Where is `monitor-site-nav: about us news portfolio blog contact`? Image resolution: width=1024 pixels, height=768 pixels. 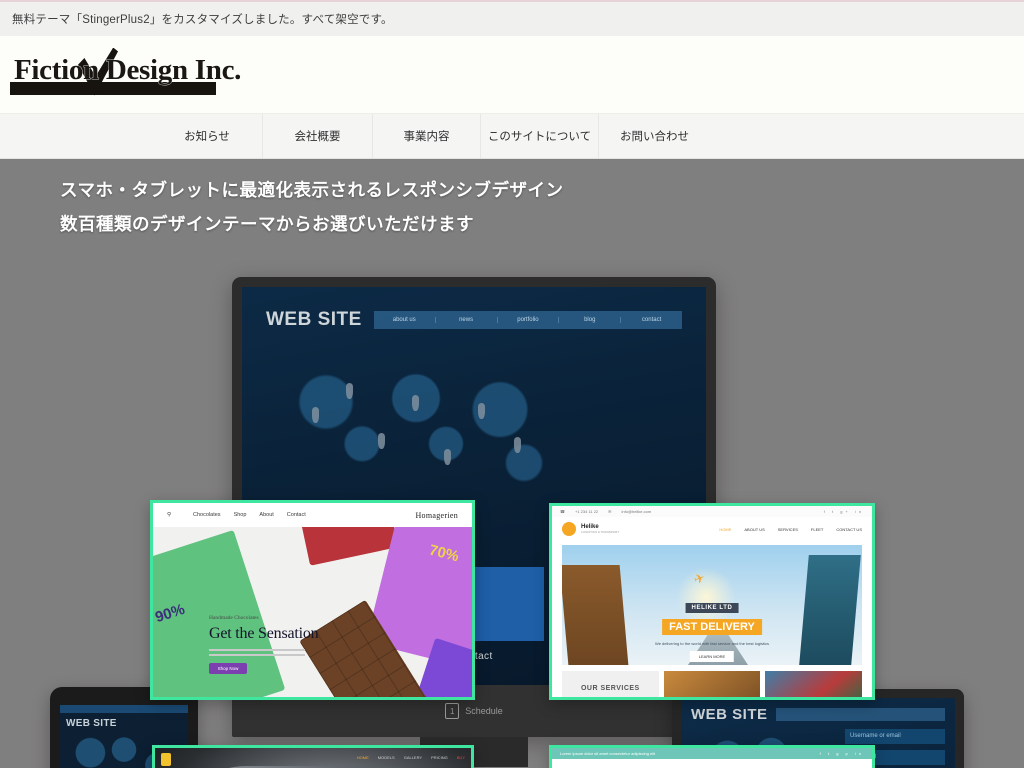 monitor-site-nav: about us news portfolio blog contact is located at coordinates (527, 320).